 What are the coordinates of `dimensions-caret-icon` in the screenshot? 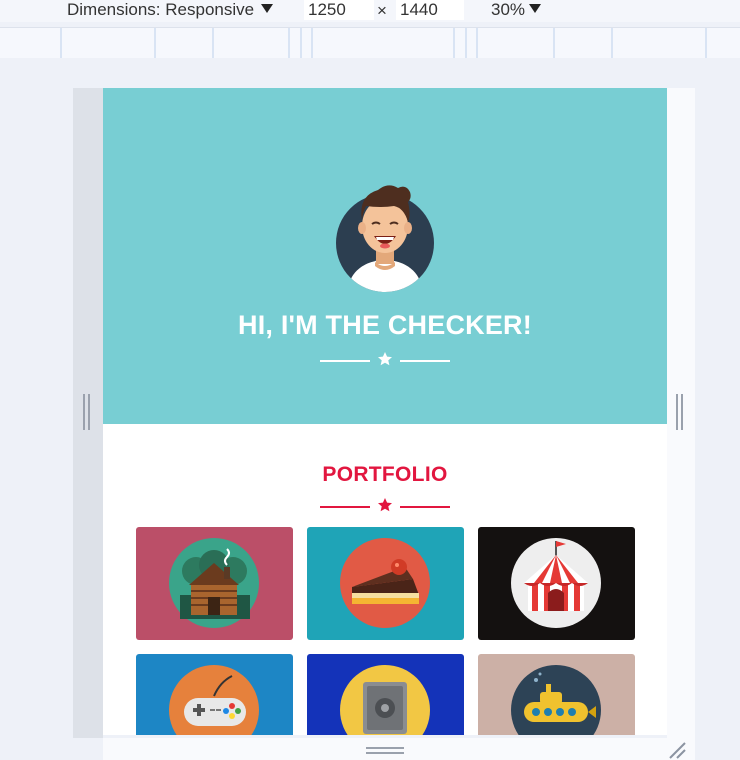 It's located at (267, 8).